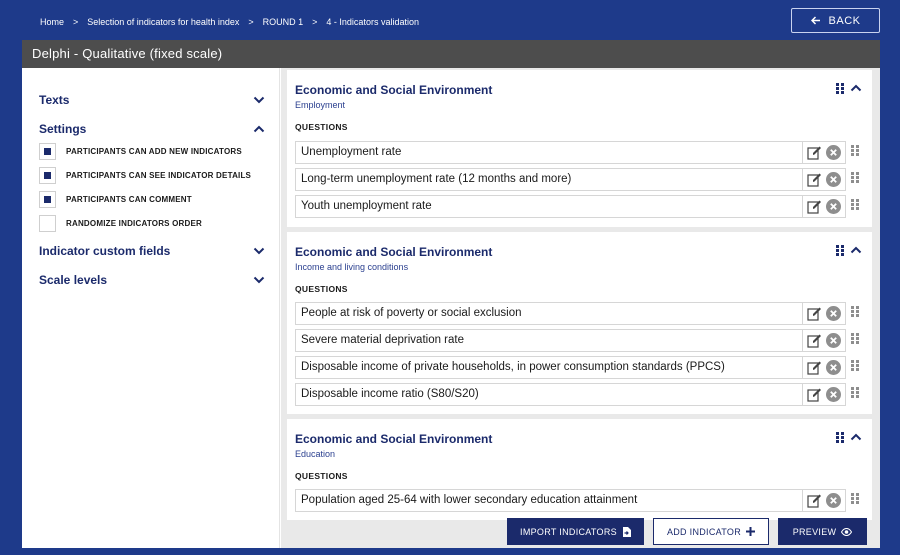 This screenshot has height=555, width=900. I want to click on question-row: Severe material deprivation rate, so click(580, 340).